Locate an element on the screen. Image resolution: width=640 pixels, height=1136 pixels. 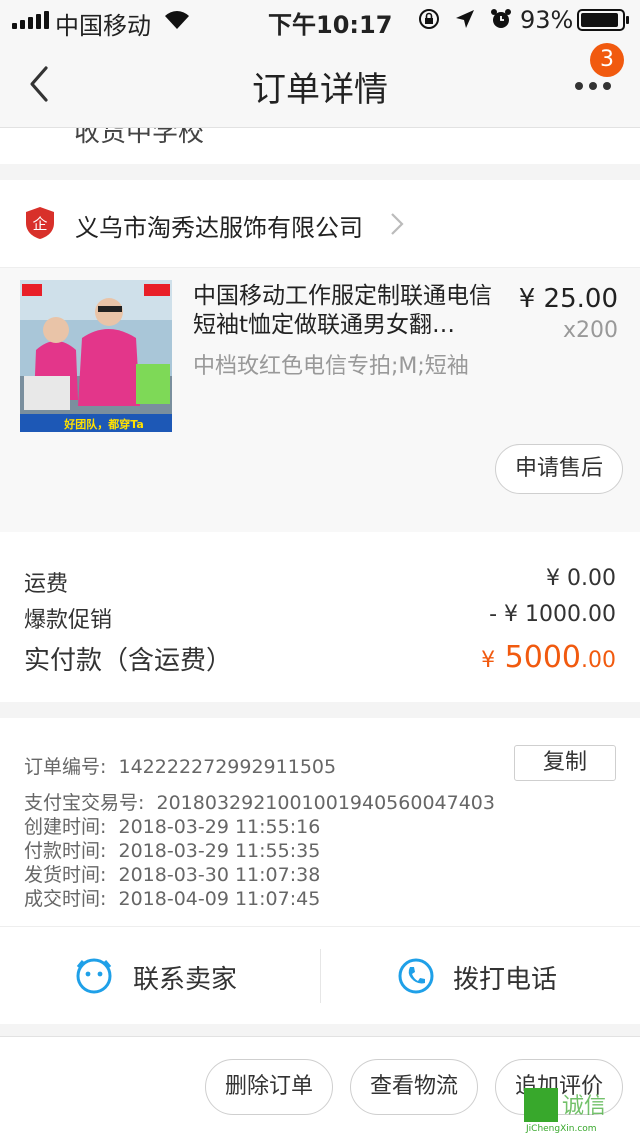
carrier-name: 中国移动 is located at coordinates (103, 26).